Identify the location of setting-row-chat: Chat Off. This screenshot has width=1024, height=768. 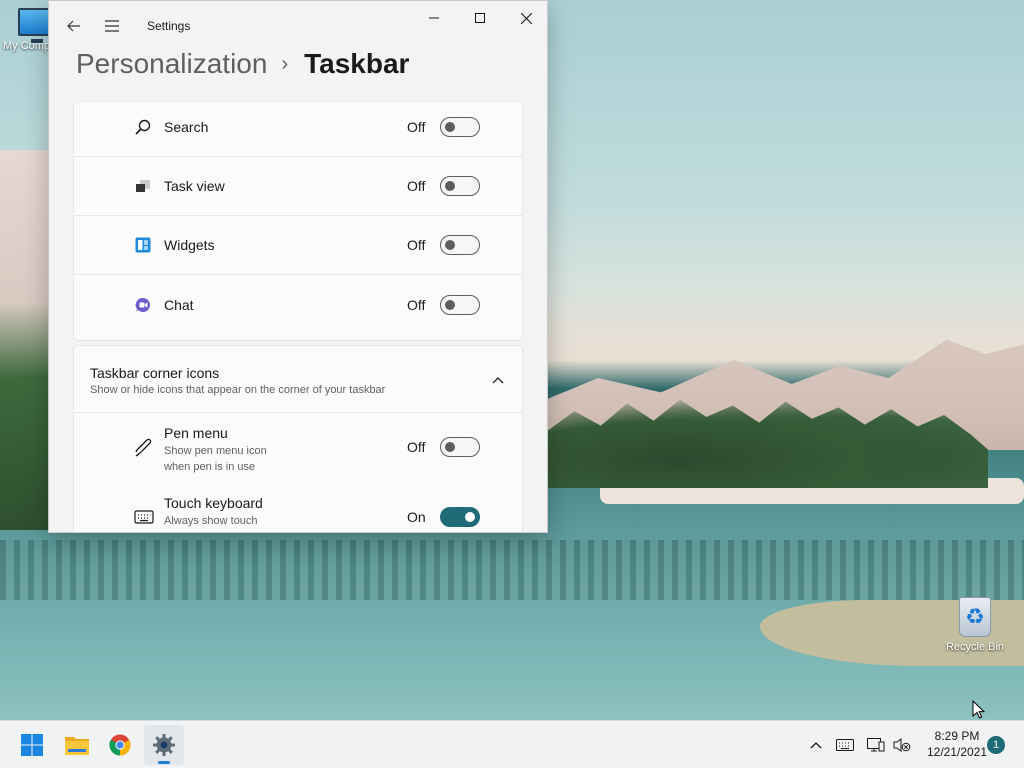
(298, 304).